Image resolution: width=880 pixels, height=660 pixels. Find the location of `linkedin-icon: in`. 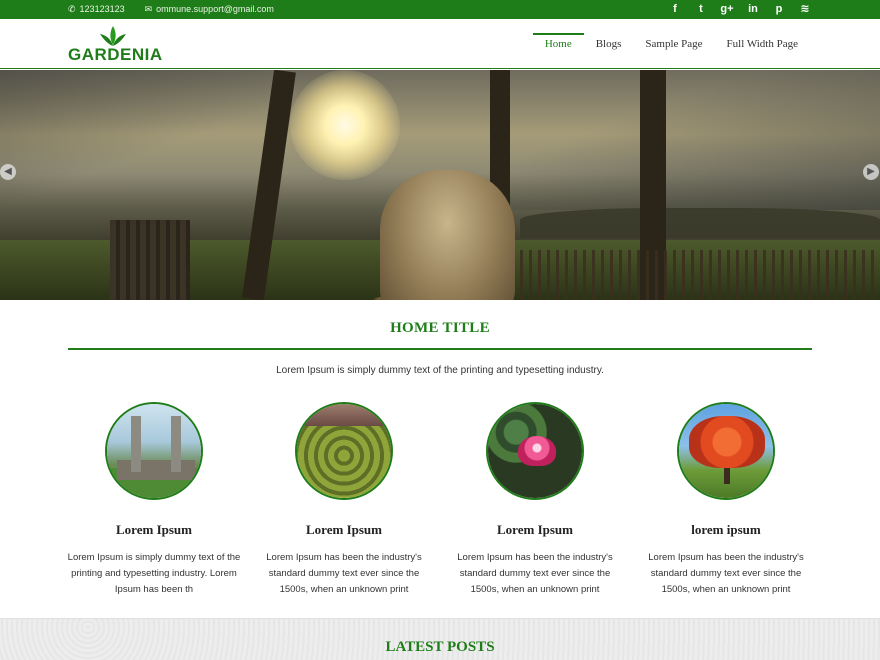

linkedin-icon: in is located at coordinates (753, 9).